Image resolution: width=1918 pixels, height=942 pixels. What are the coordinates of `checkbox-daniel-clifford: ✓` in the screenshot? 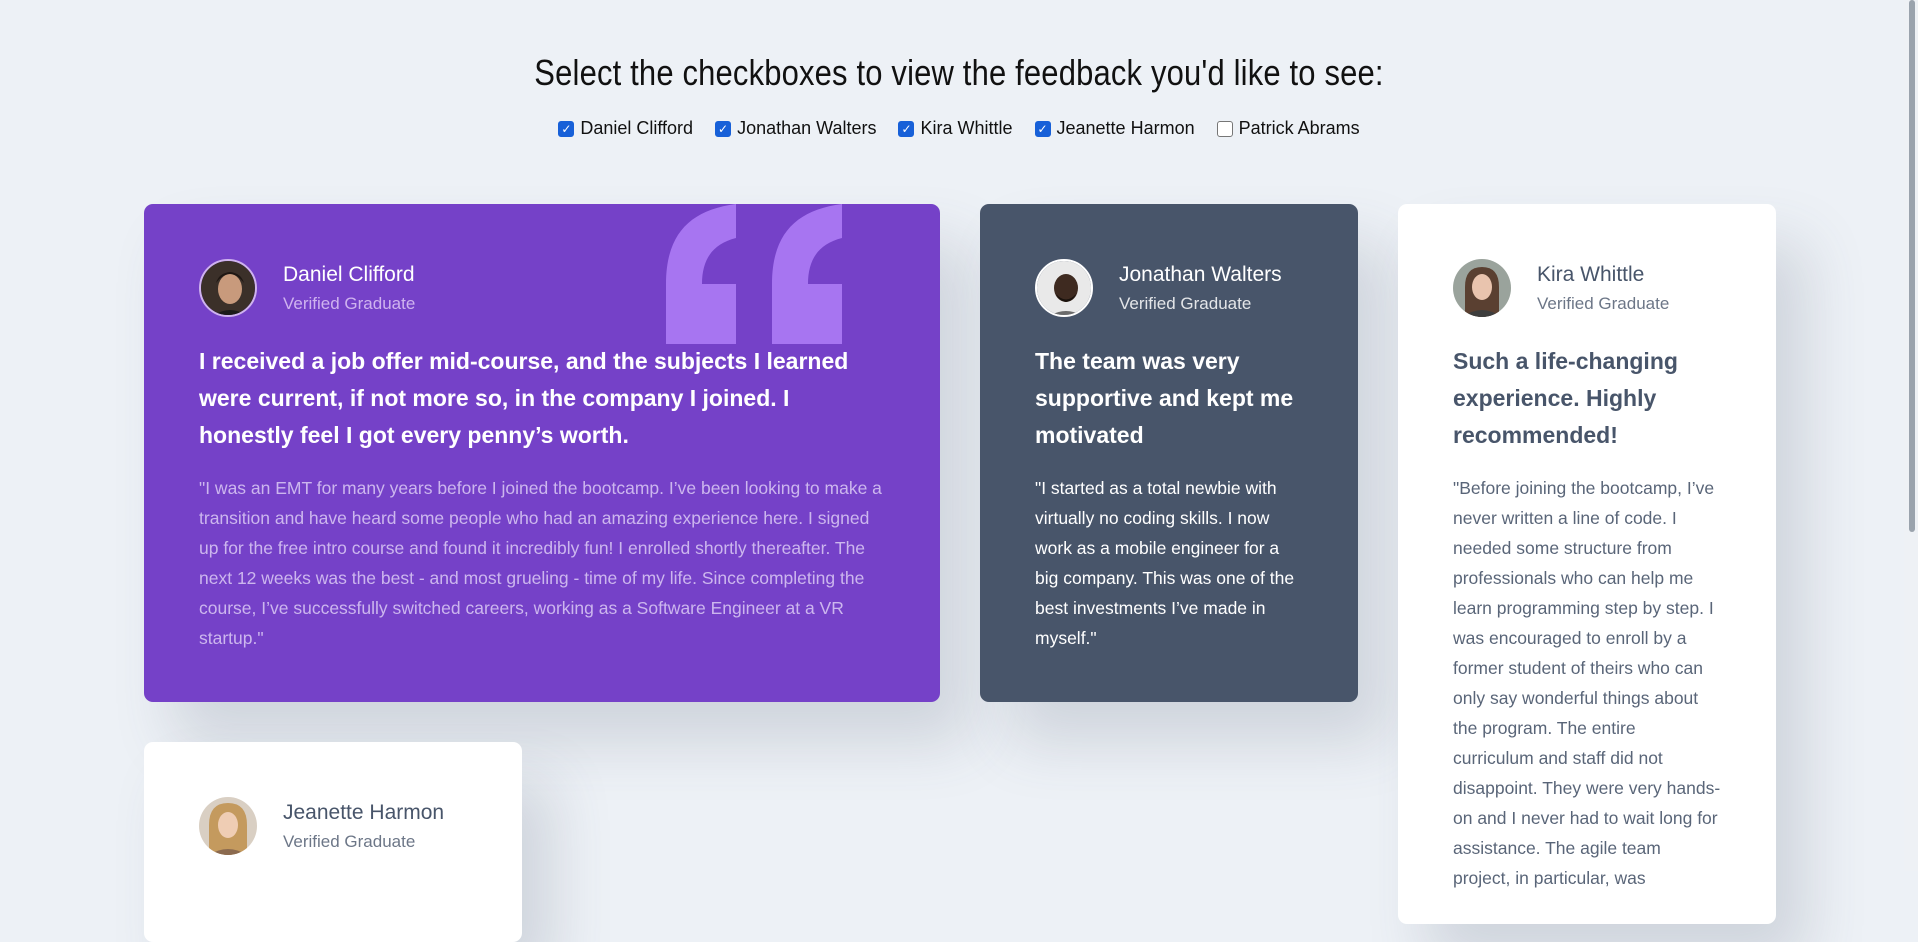 It's located at (566, 128).